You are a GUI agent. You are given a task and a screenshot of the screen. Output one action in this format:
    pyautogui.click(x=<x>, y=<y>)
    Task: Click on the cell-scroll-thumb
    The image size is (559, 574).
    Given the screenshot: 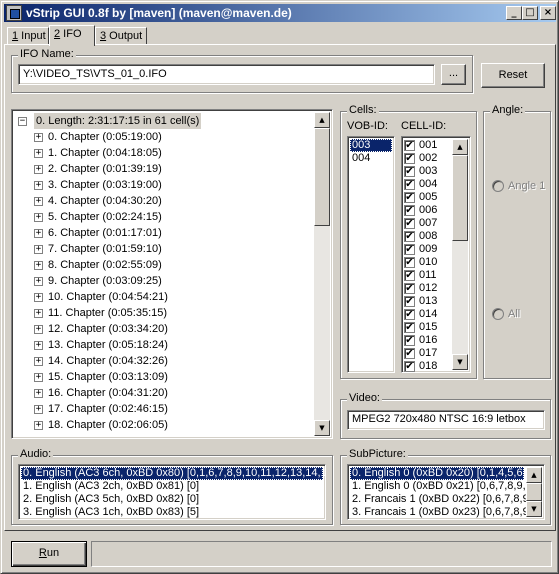 What is the action you would take?
    pyautogui.click(x=460, y=198)
    